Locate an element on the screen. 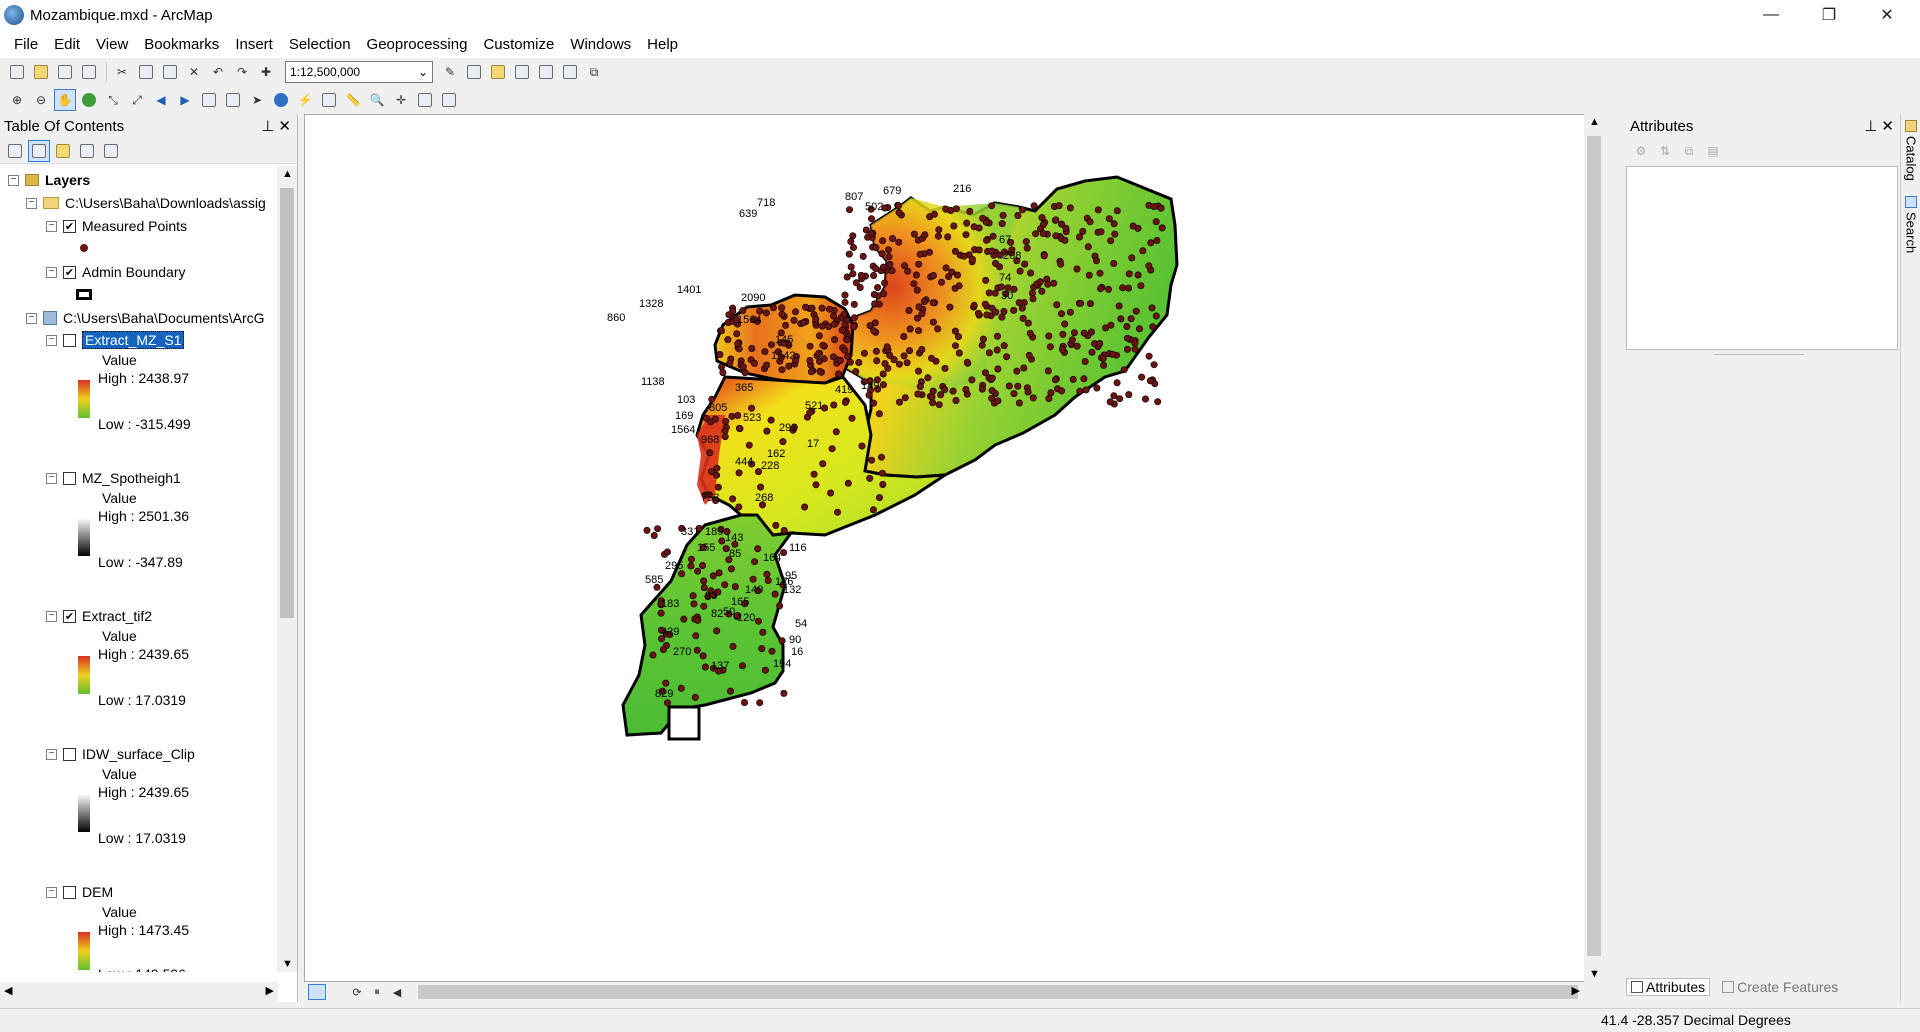 This screenshot has height=1032, width=1920. toc-options-icon is located at coordinates (111, 151).